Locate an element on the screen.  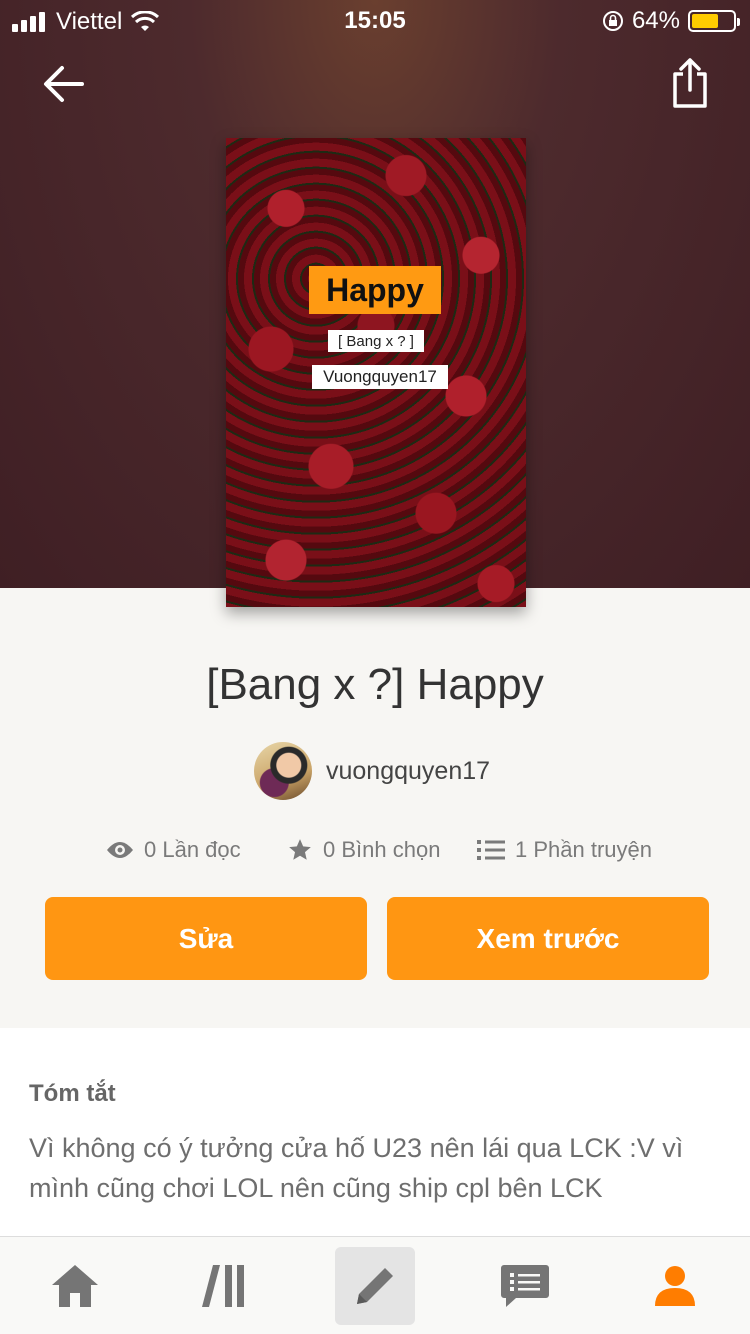
stat-reads: 0 Lần đọc is located at coordinates (173, 850).